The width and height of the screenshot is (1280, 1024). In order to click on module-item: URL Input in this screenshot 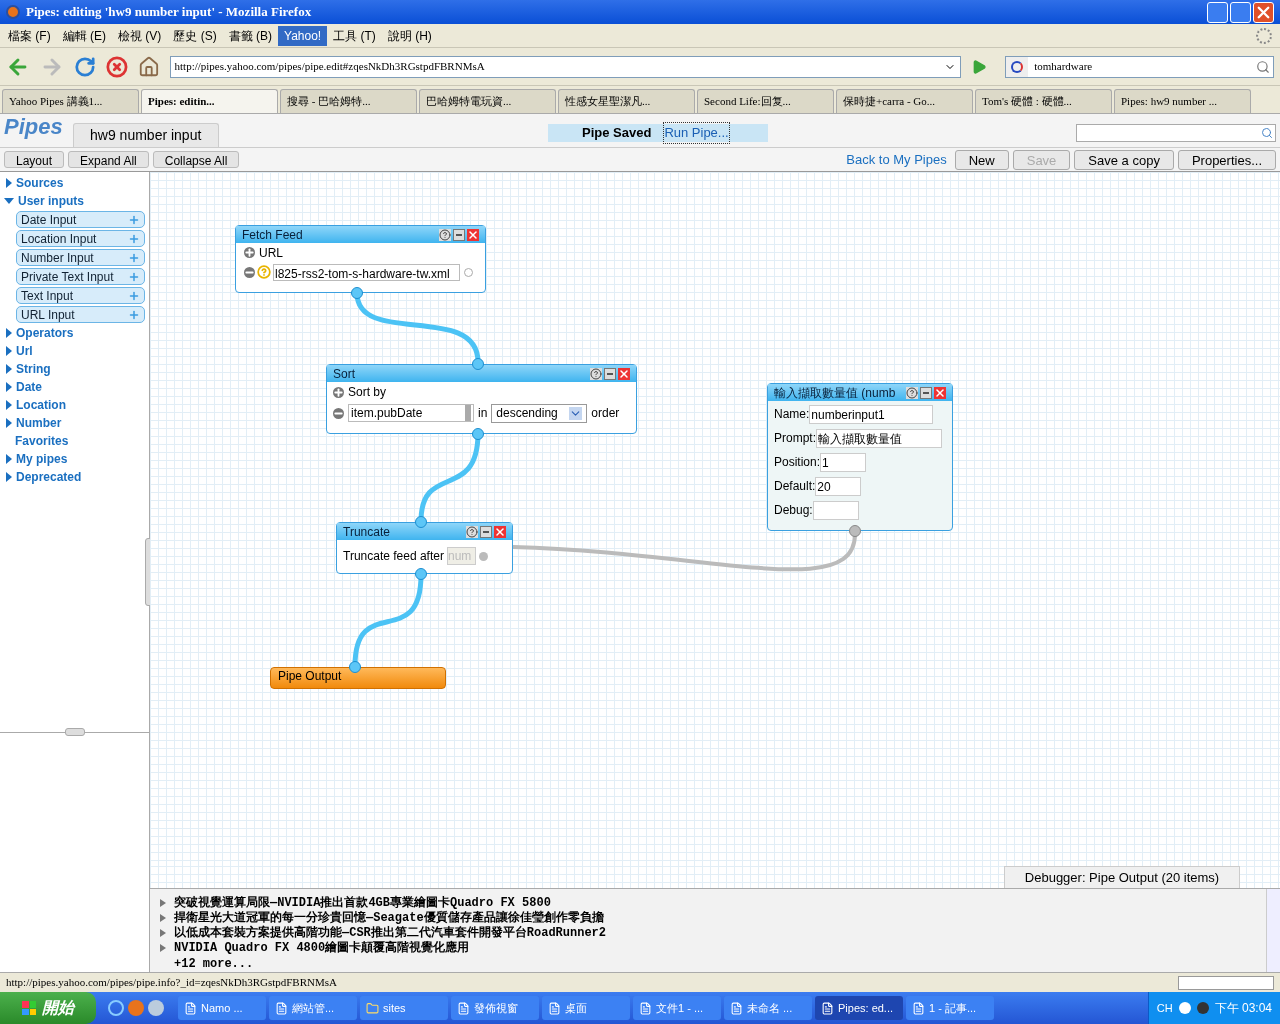, I will do `click(80, 314)`.